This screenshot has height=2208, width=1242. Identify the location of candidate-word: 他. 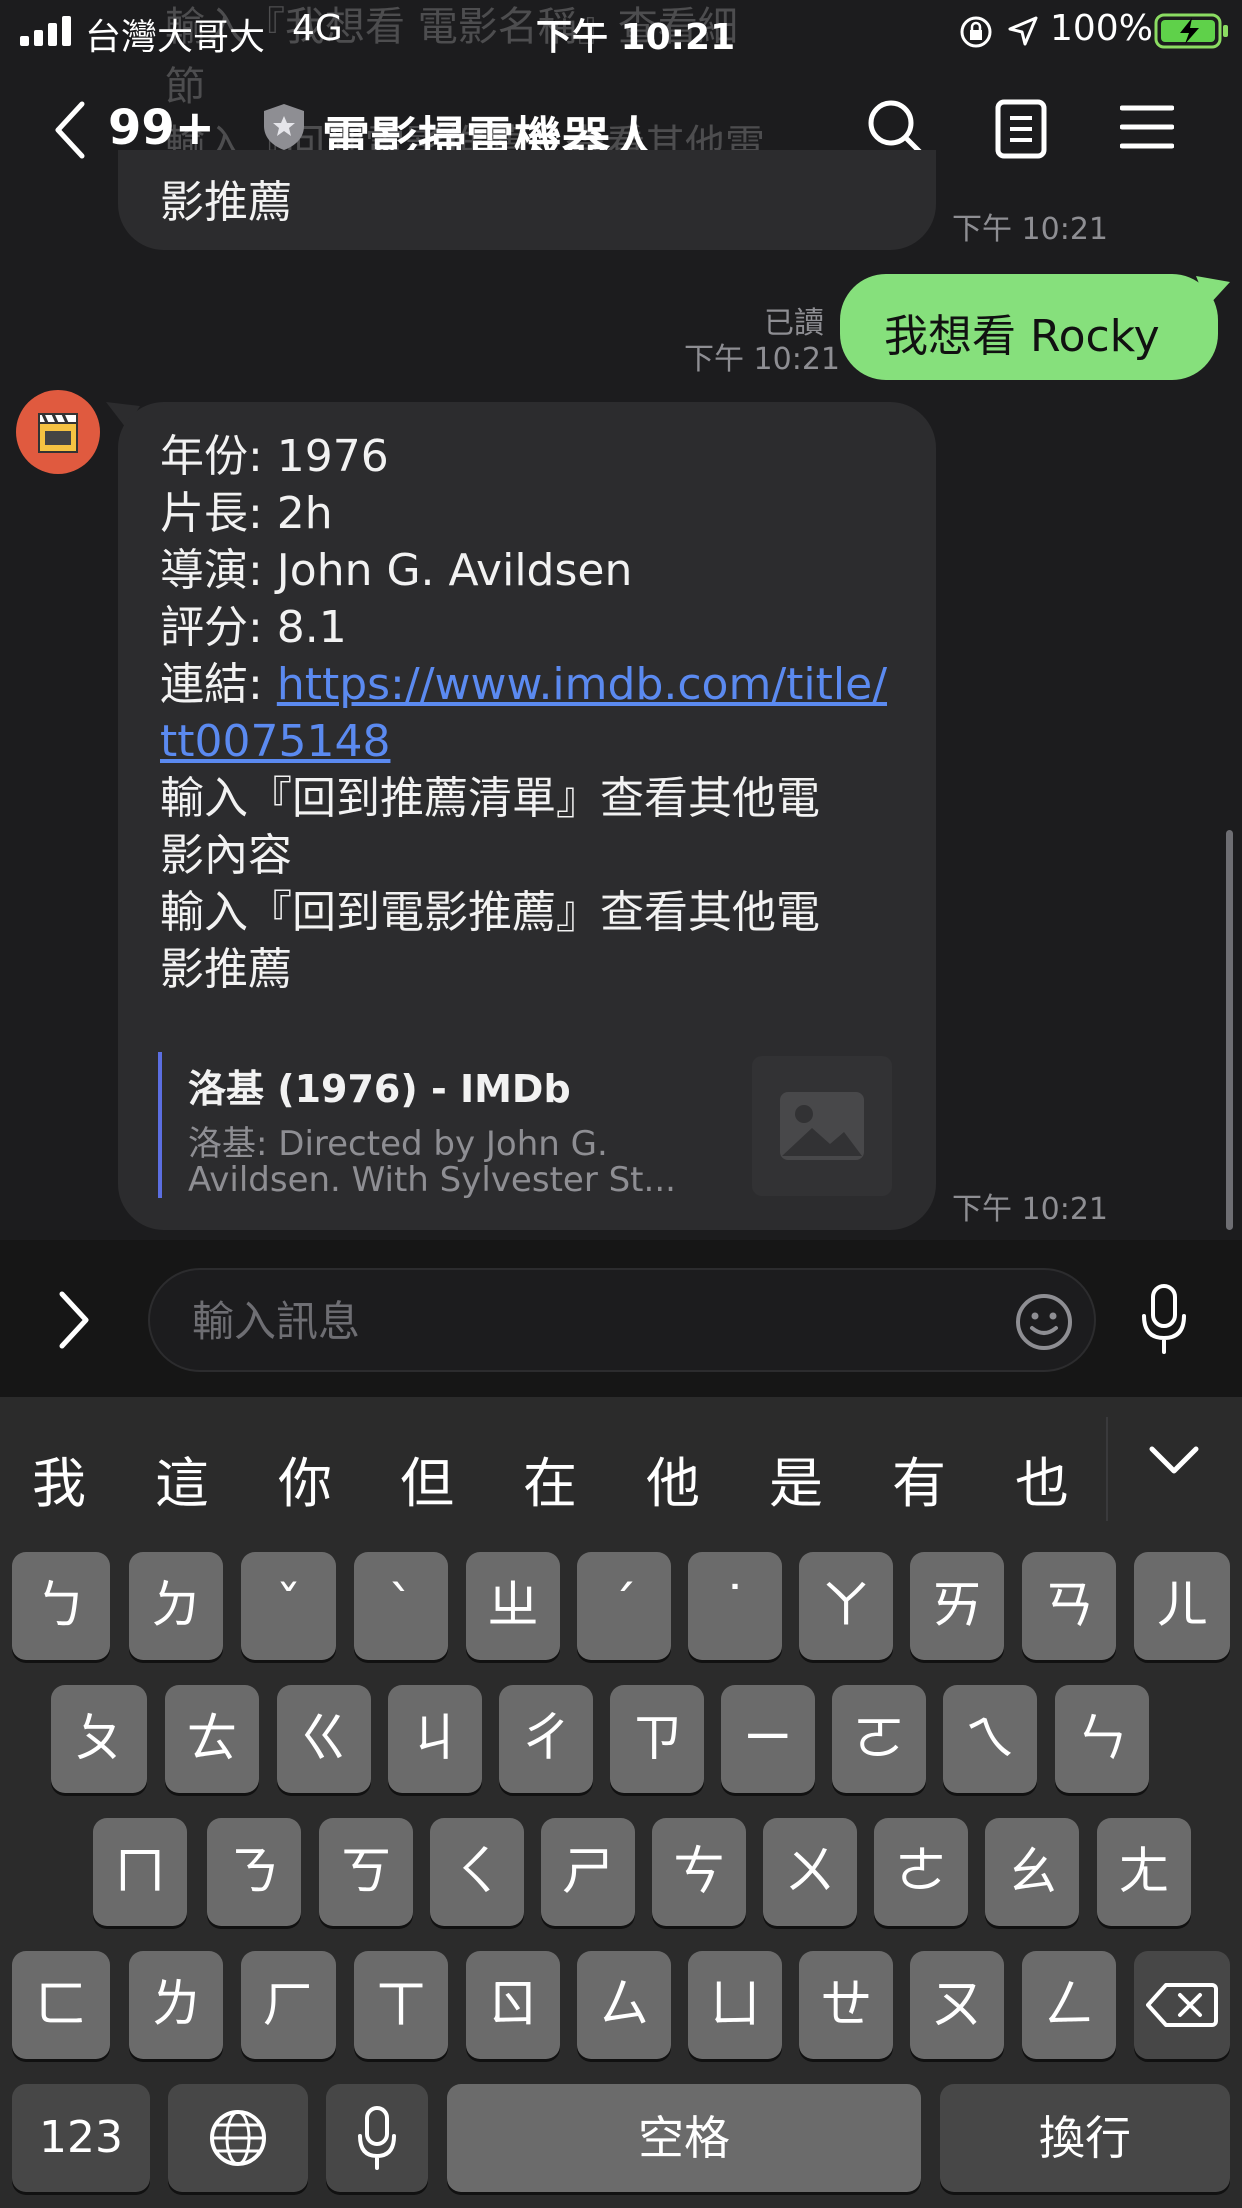
(673, 1478).